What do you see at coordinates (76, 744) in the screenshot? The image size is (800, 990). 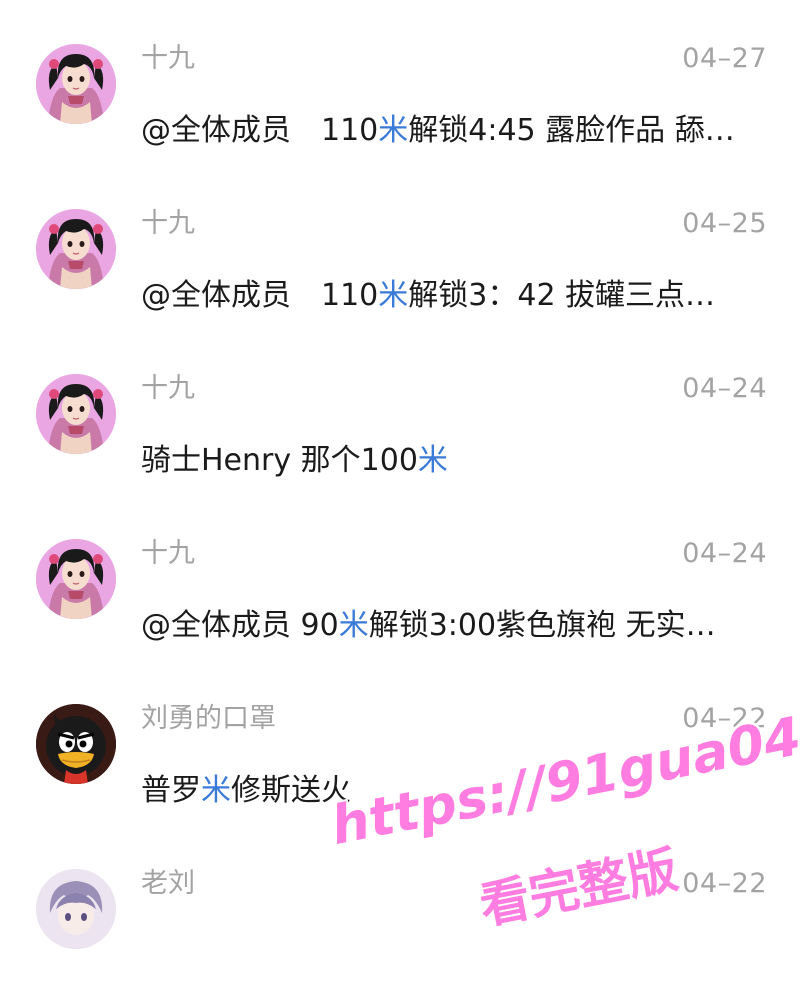 I see `cartoon-duck-avatar-icon` at bounding box center [76, 744].